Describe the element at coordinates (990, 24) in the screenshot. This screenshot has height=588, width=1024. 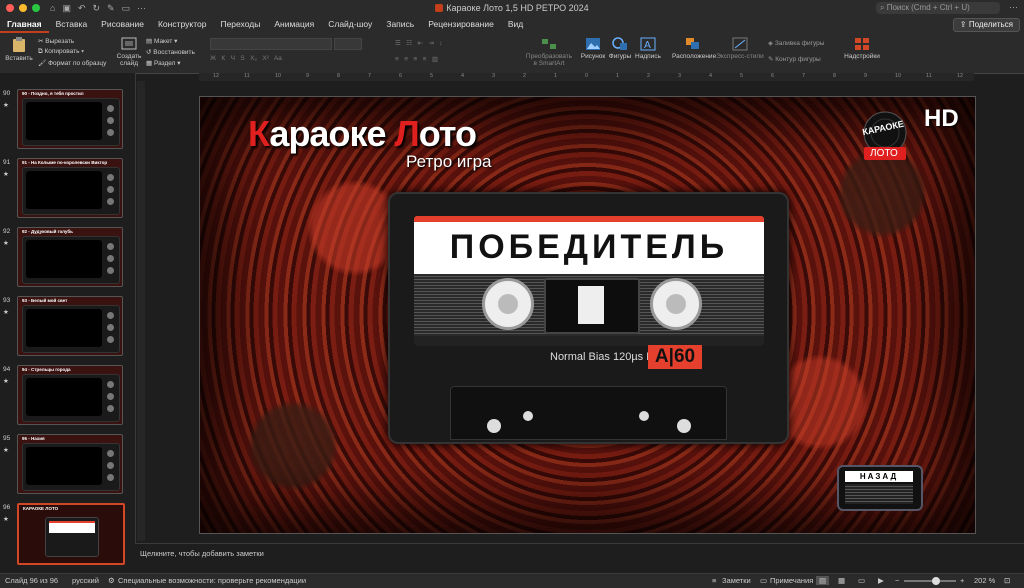
I see `share-label: Поделиться` at that location.